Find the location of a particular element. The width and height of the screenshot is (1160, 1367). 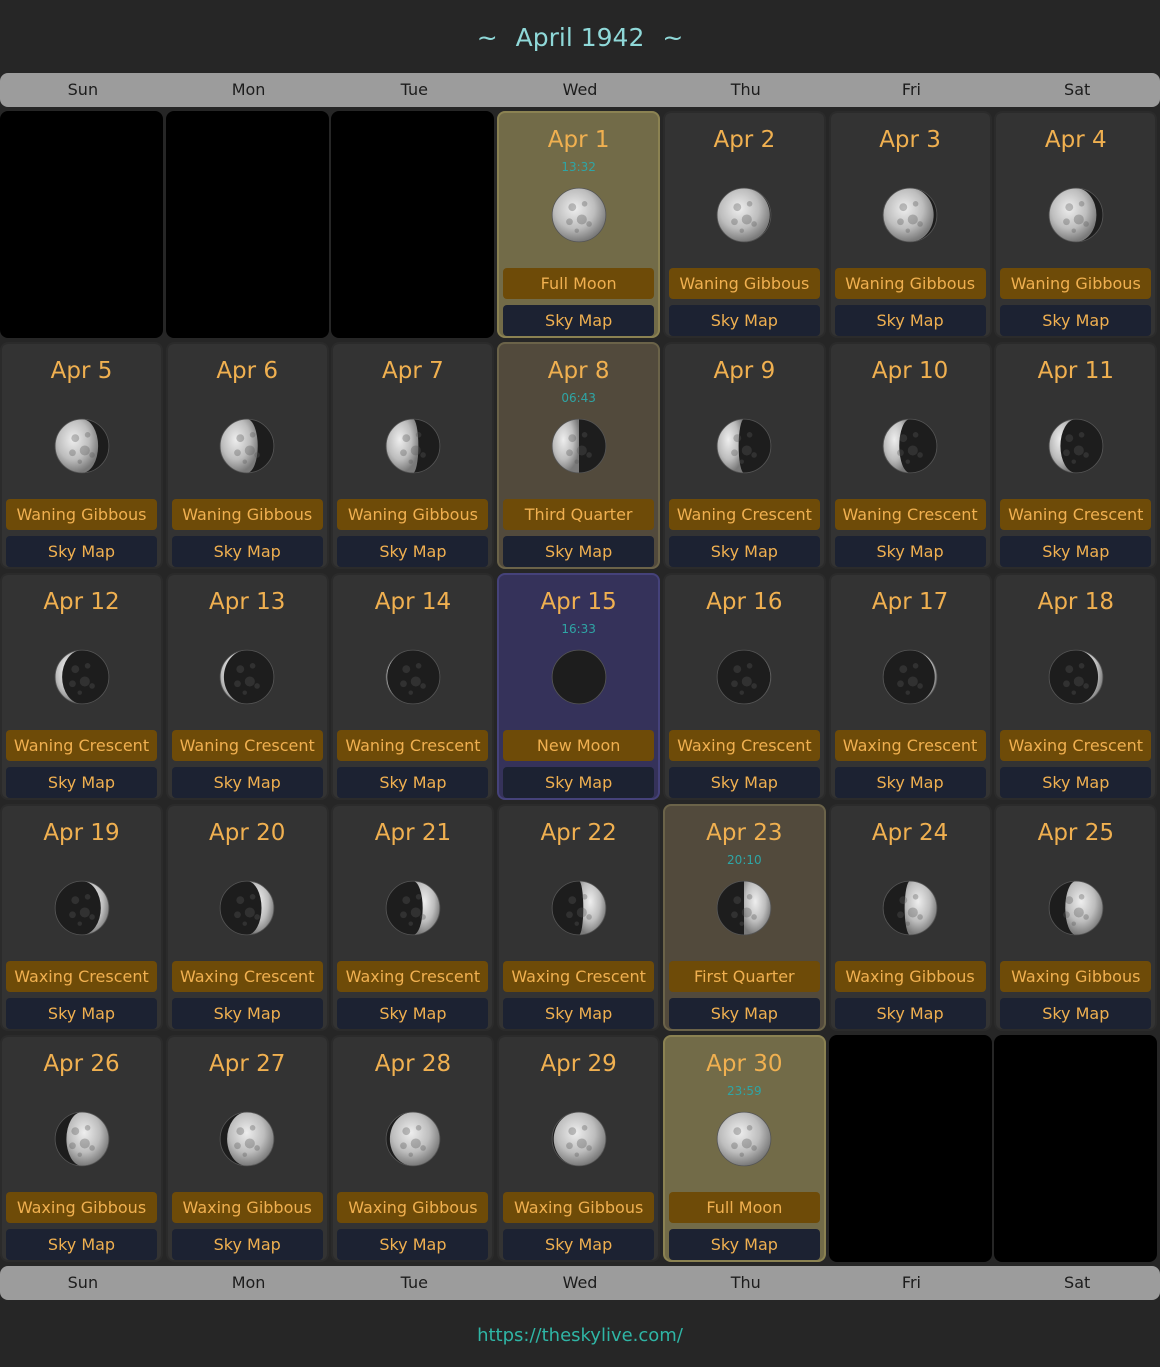

day-cell: Apr 26 Waxing Gibbous Sky Map is located at coordinates (81, 1148).